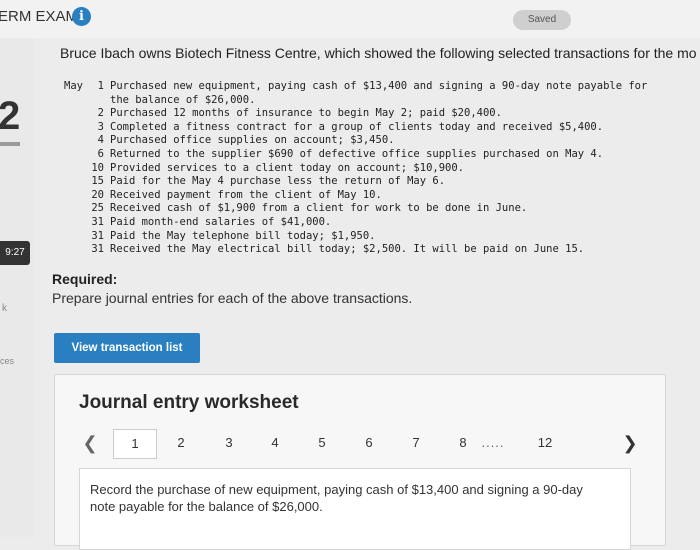 The width and height of the screenshot is (700, 550). Describe the element at coordinates (73, 86) in the screenshot. I see `tx-month: May` at that location.